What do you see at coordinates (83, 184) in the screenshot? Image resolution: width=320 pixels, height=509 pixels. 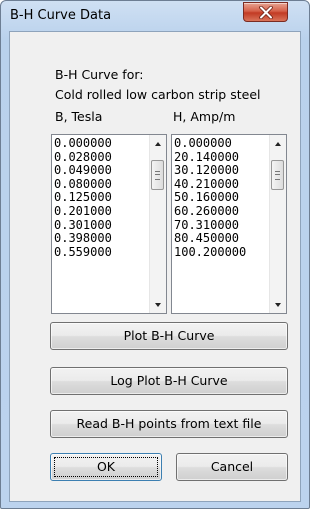 I see `list-item: 0.080000` at bounding box center [83, 184].